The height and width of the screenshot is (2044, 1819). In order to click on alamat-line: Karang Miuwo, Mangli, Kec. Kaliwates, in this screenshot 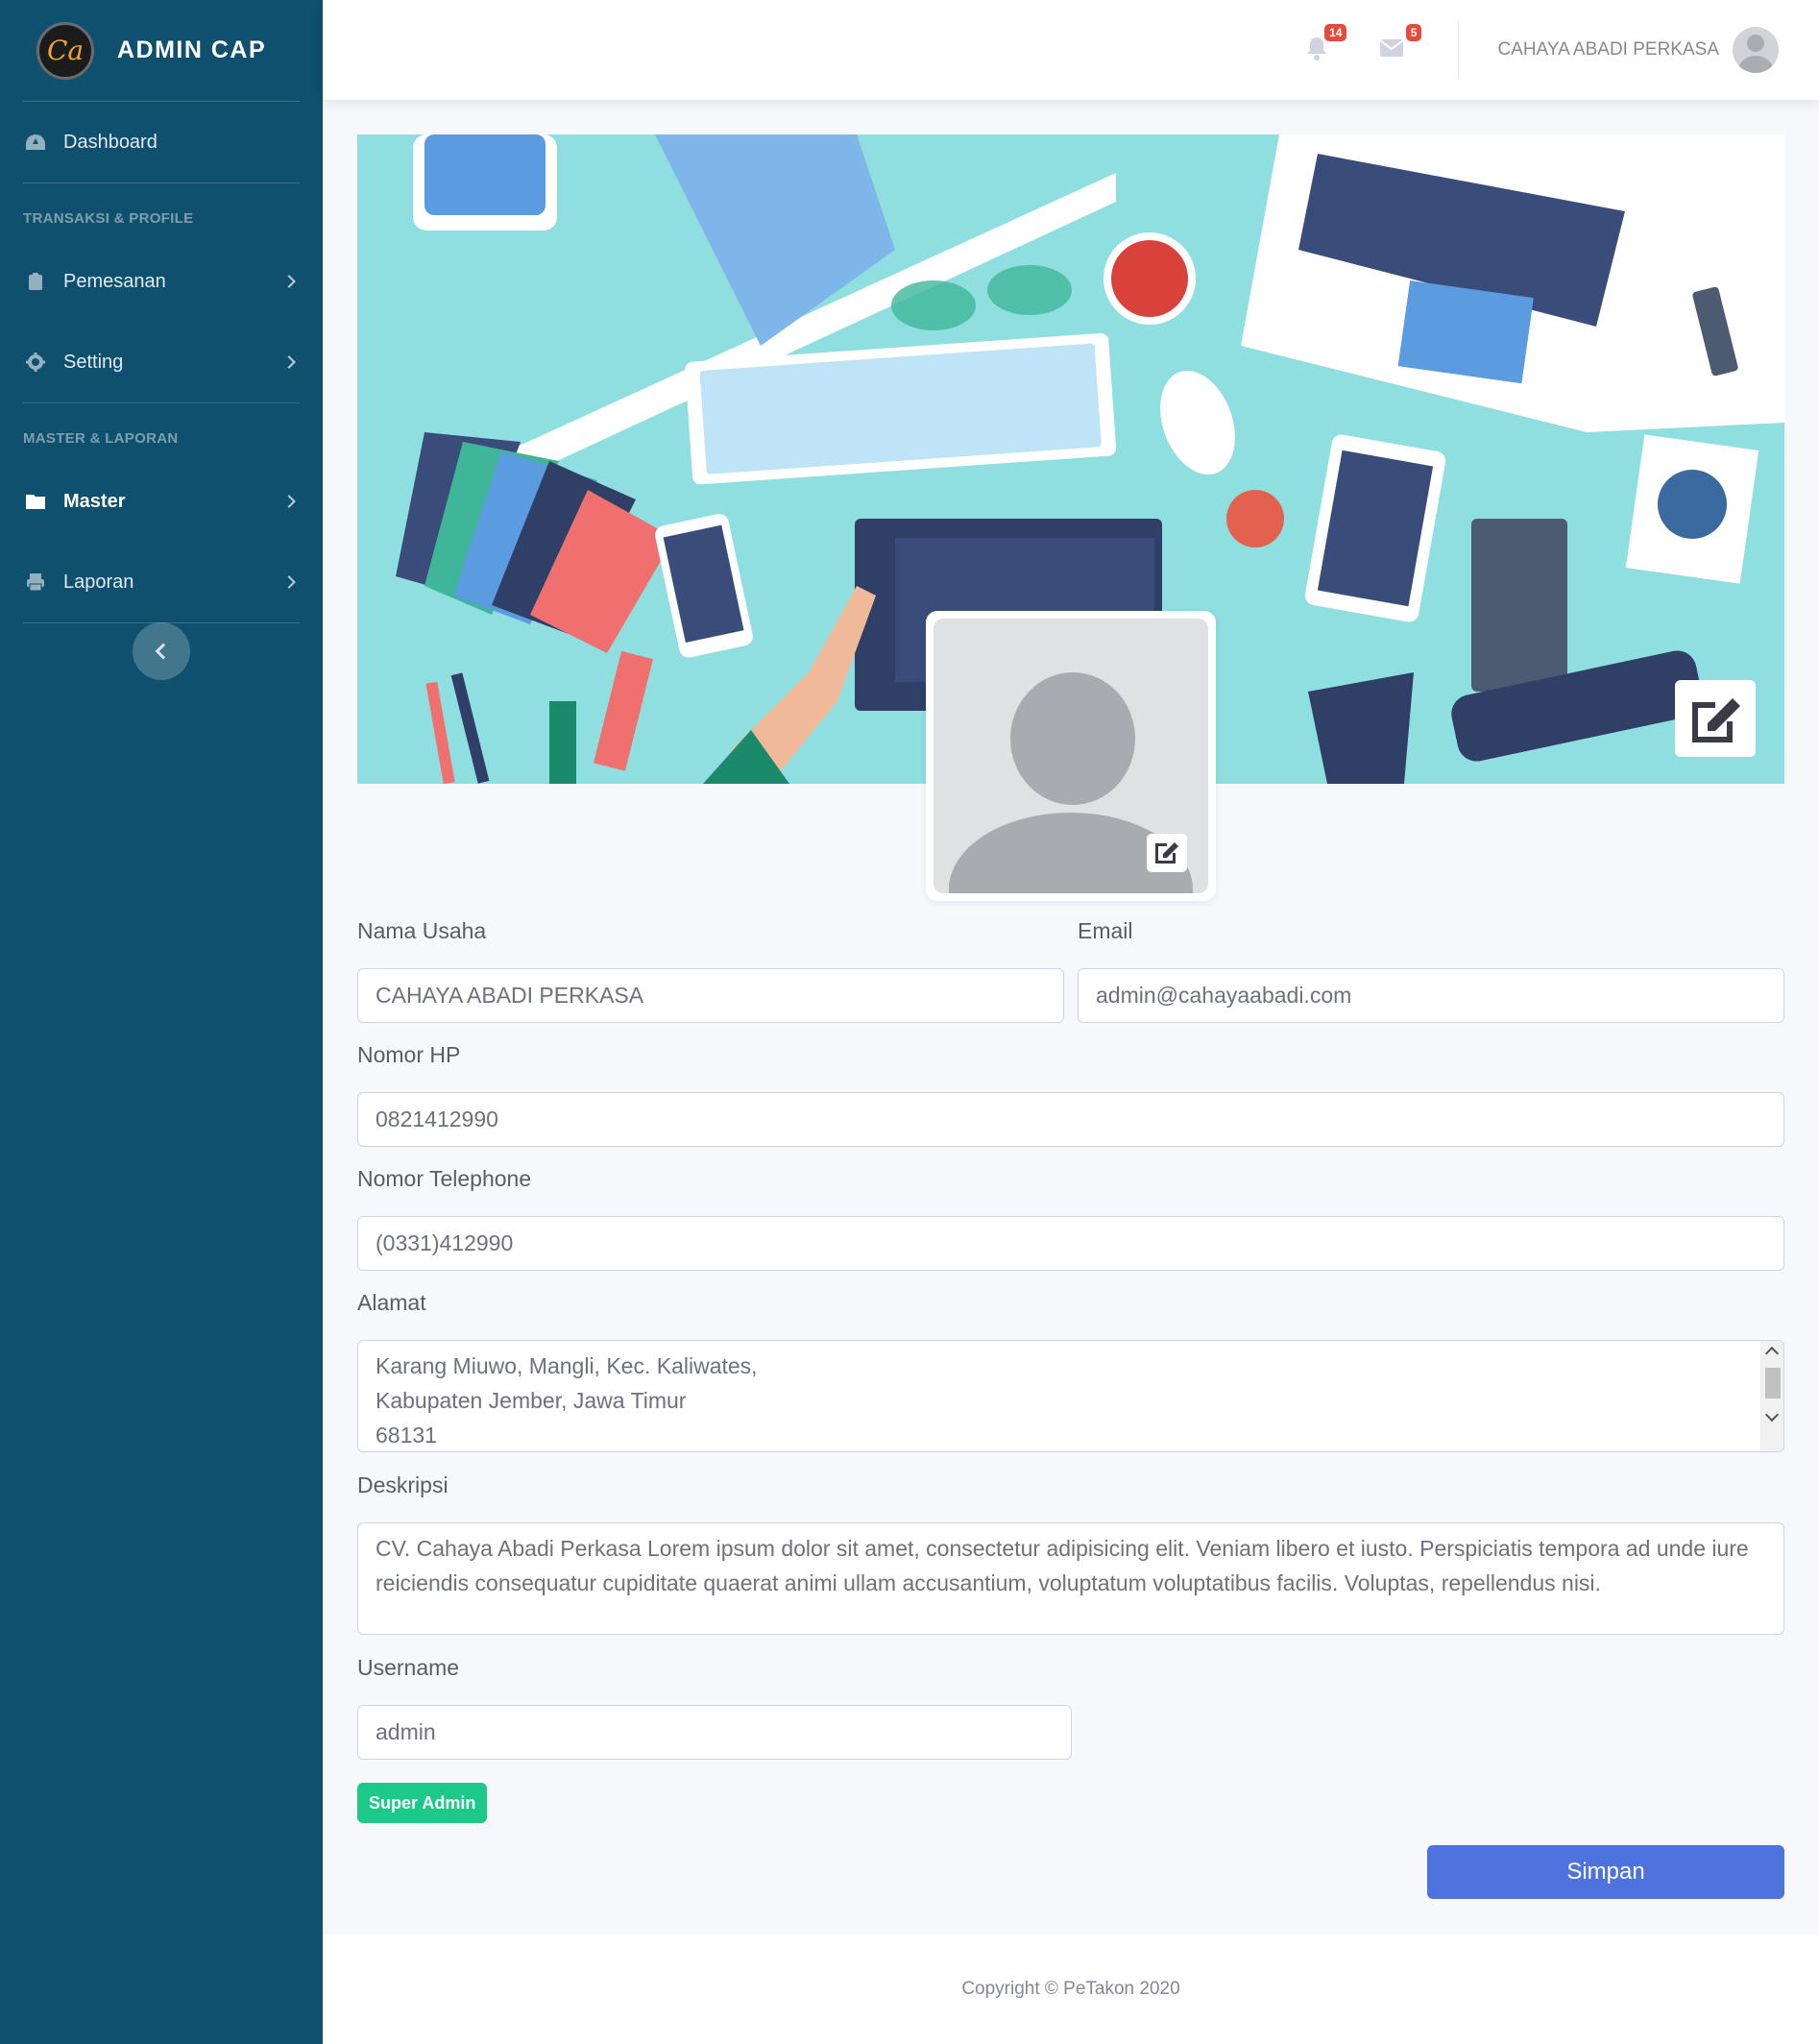, I will do `click(567, 1365)`.